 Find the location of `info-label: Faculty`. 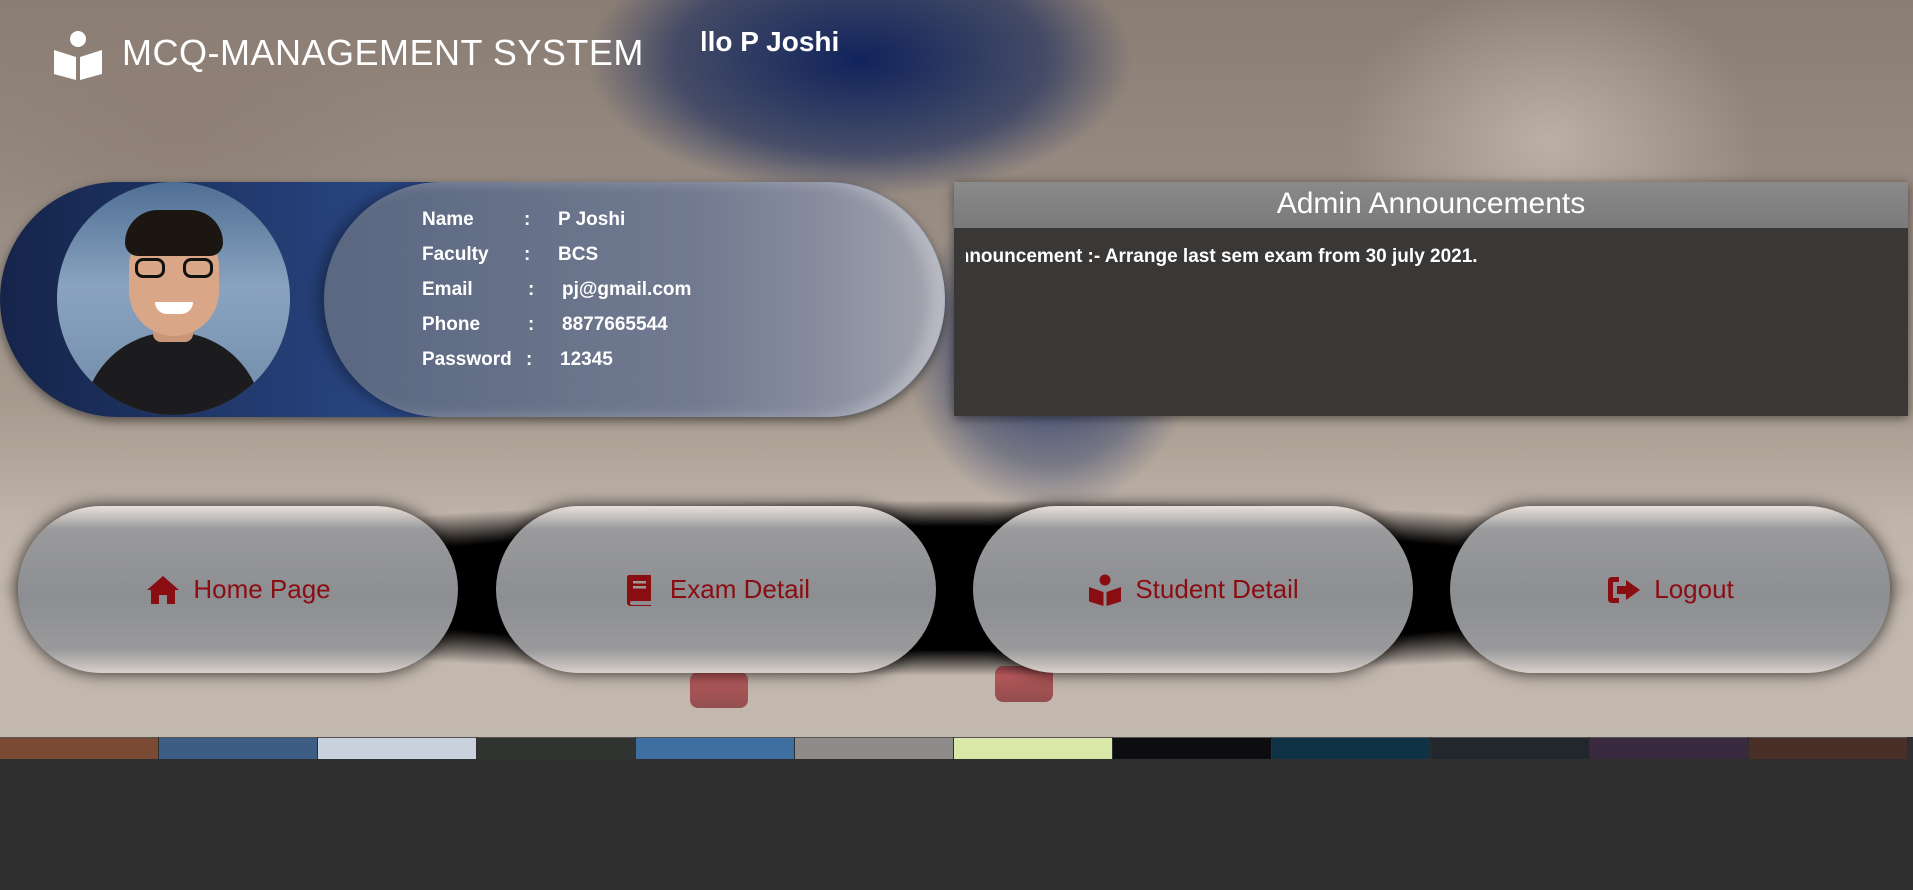

info-label: Faculty is located at coordinates (455, 254).